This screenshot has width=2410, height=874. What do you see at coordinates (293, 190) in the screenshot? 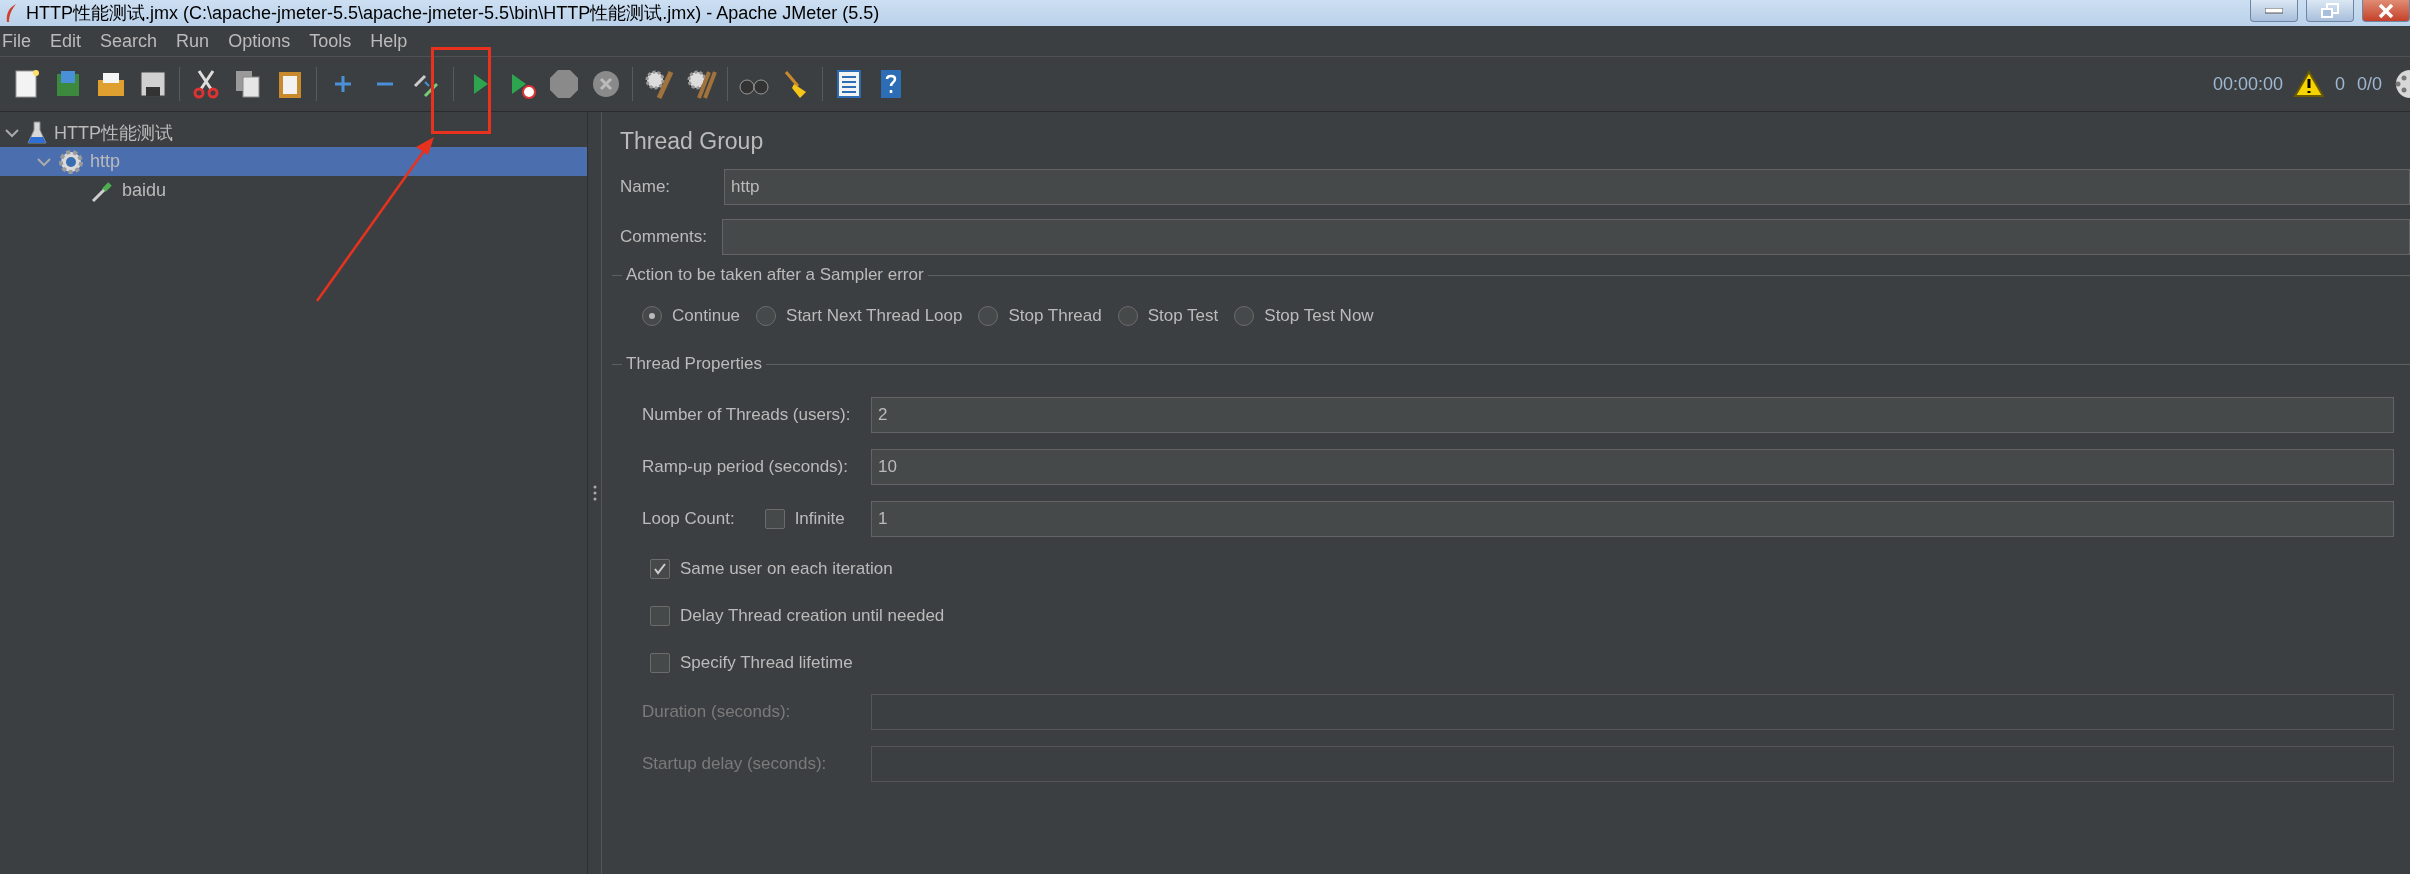
I see `tree-row: baidu` at bounding box center [293, 190].